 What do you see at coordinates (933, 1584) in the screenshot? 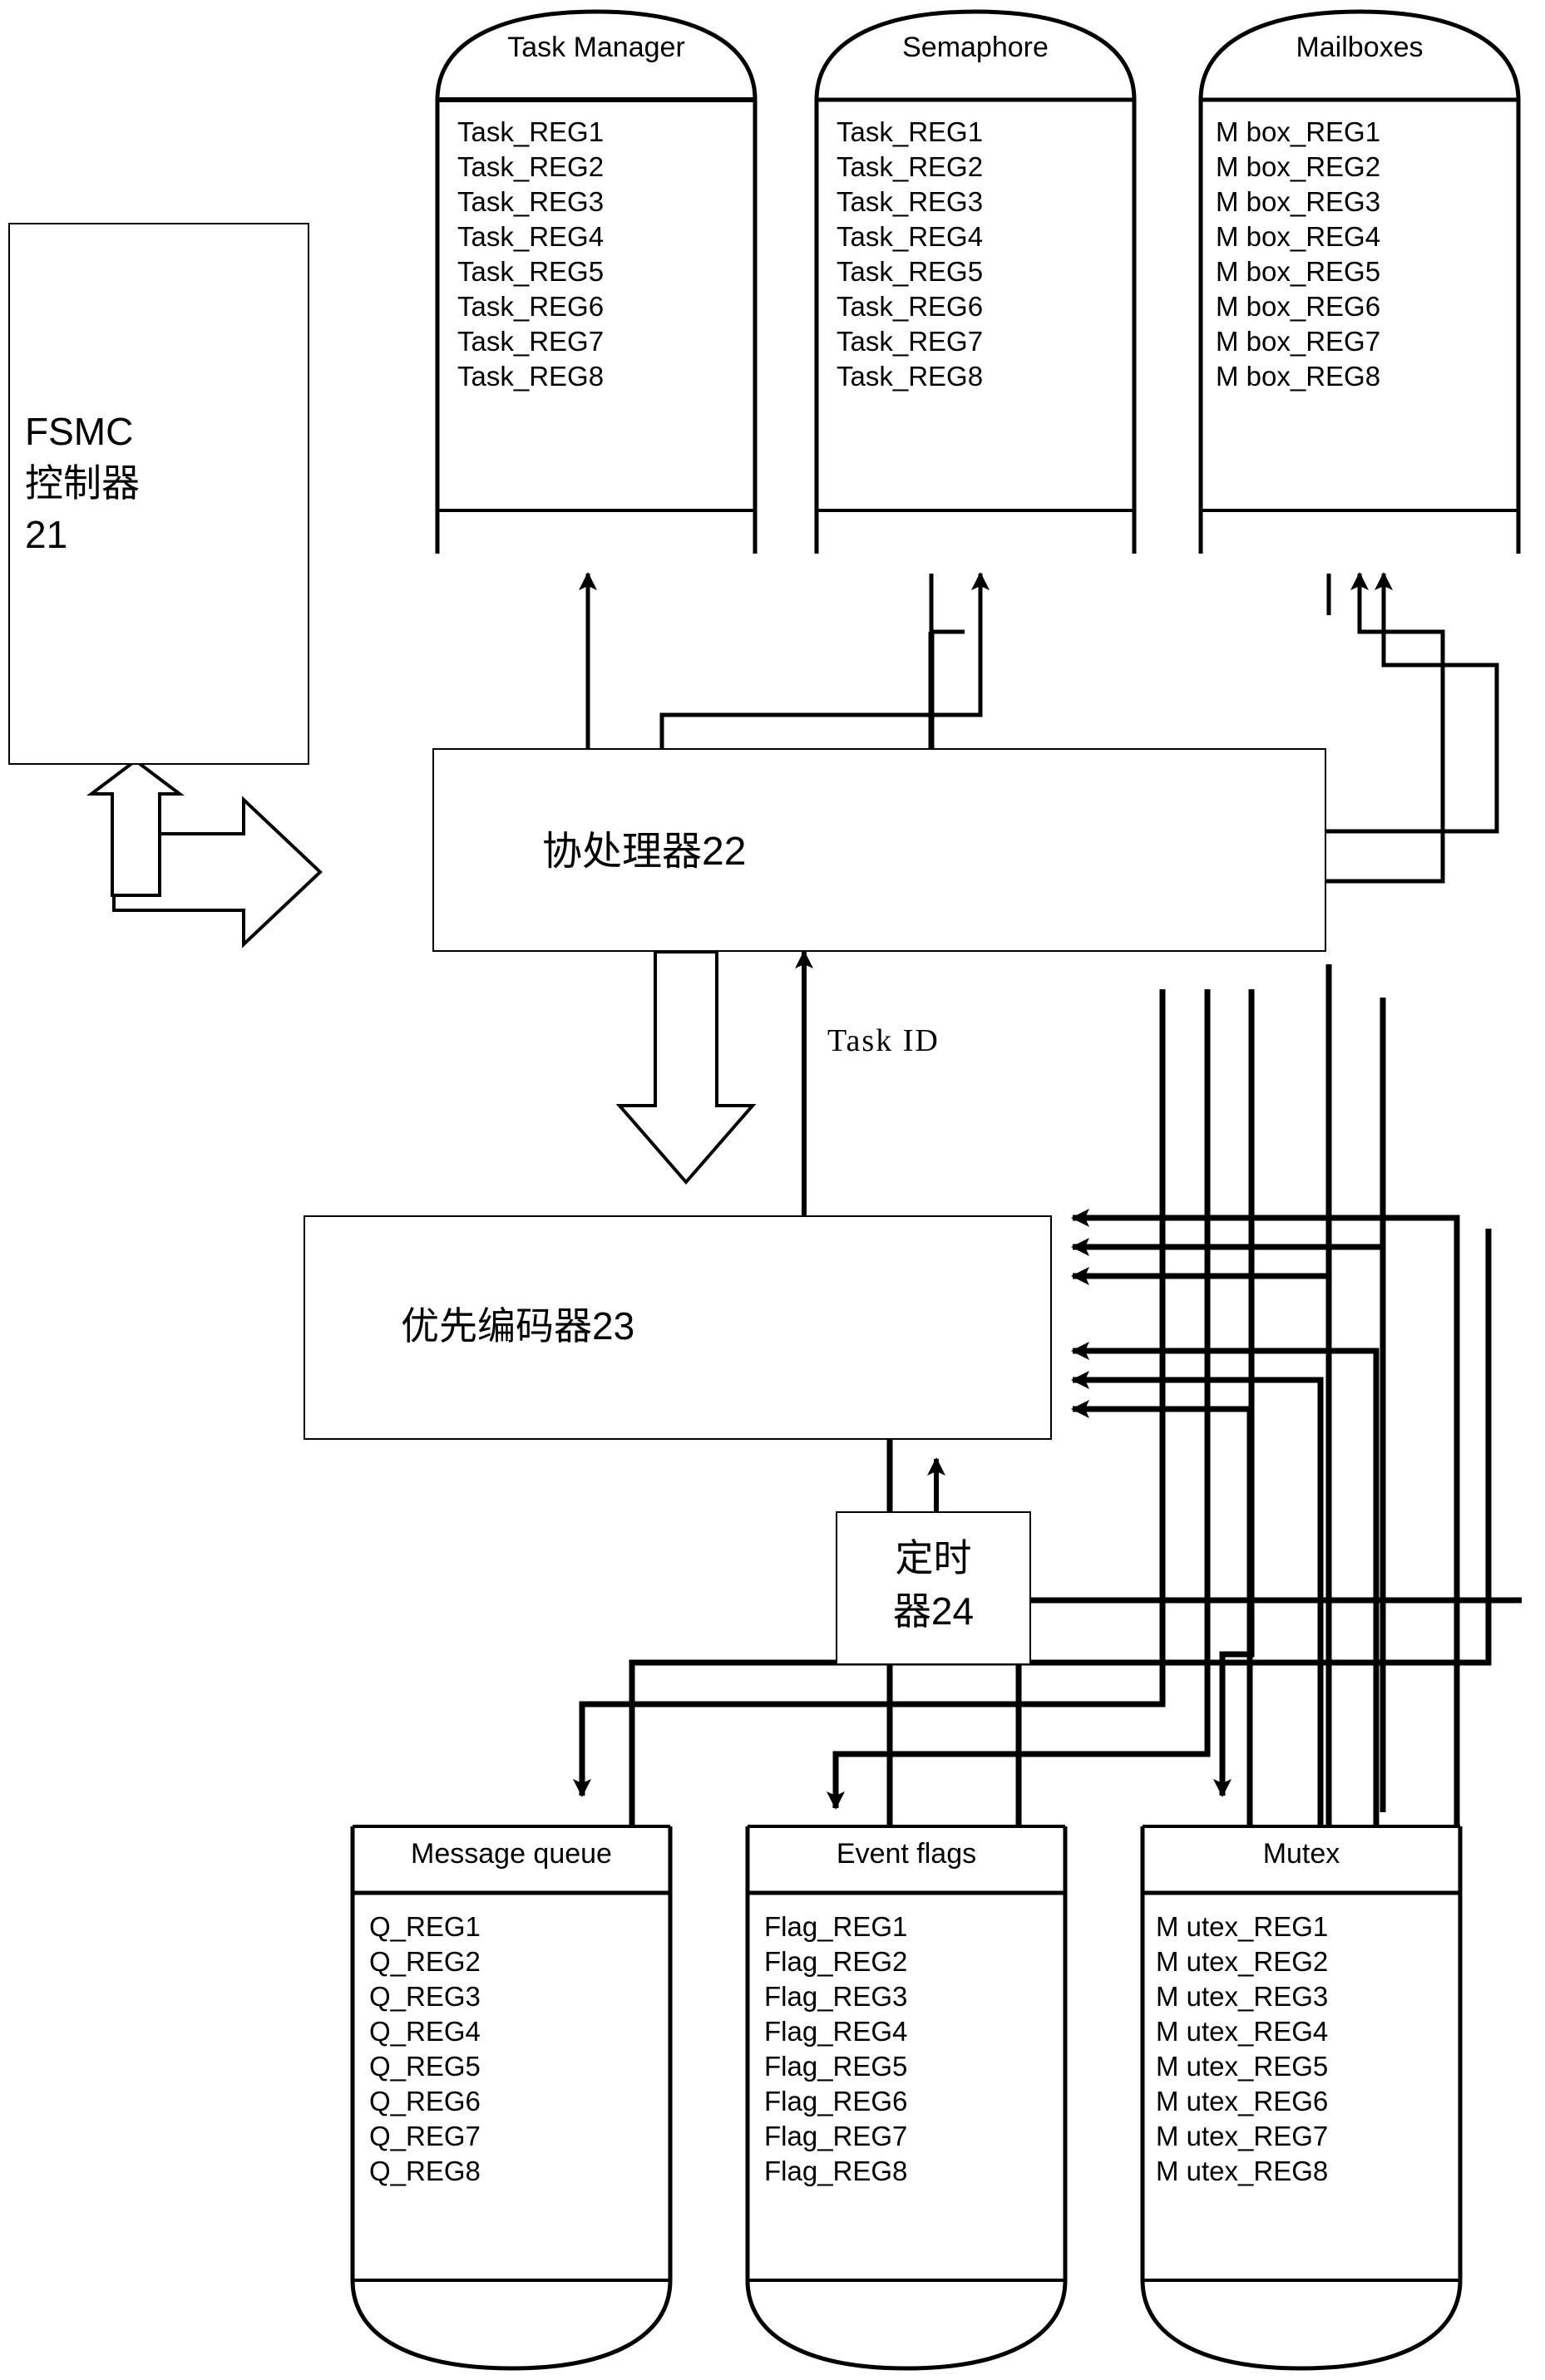
I see `timer-label: 定时 器24` at bounding box center [933, 1584].